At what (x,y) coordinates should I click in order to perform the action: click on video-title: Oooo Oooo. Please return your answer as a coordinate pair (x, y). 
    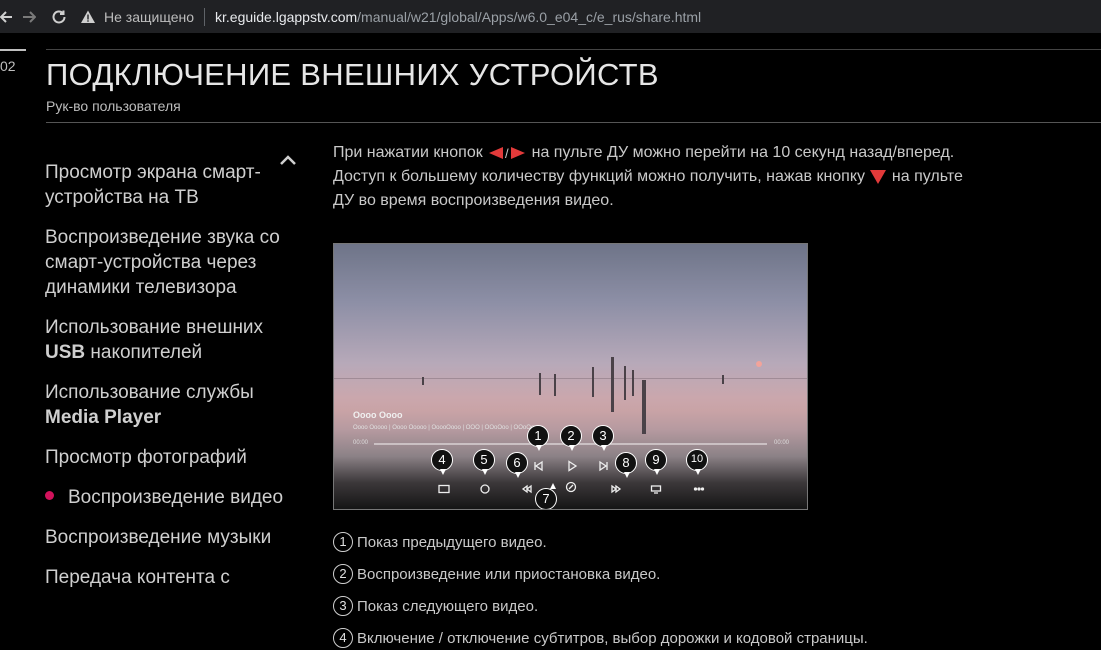
    Looking at the image, I should click on (378, 415).